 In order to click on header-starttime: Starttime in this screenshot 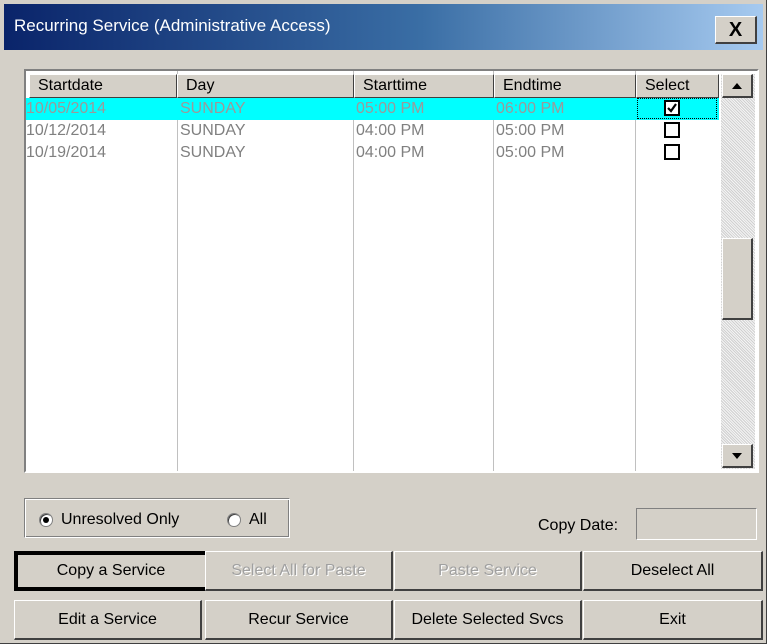, I will do `click(424, 86)`.